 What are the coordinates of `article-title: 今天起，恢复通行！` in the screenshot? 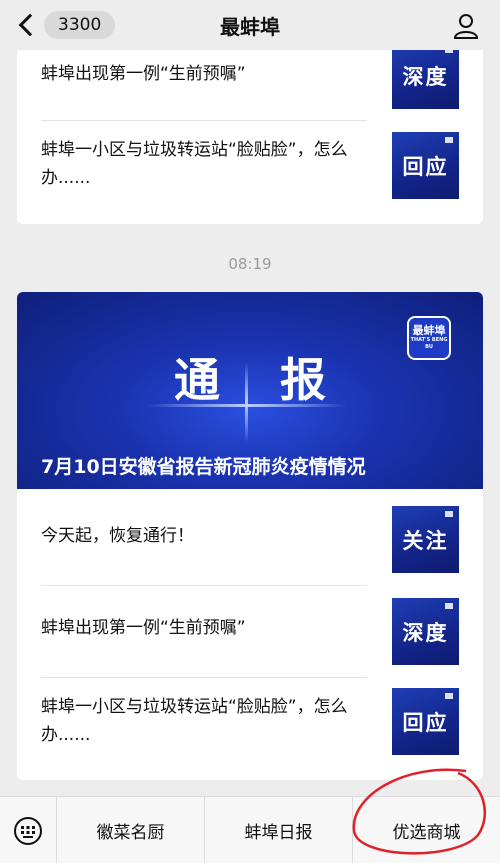 It's located at (117, 536).